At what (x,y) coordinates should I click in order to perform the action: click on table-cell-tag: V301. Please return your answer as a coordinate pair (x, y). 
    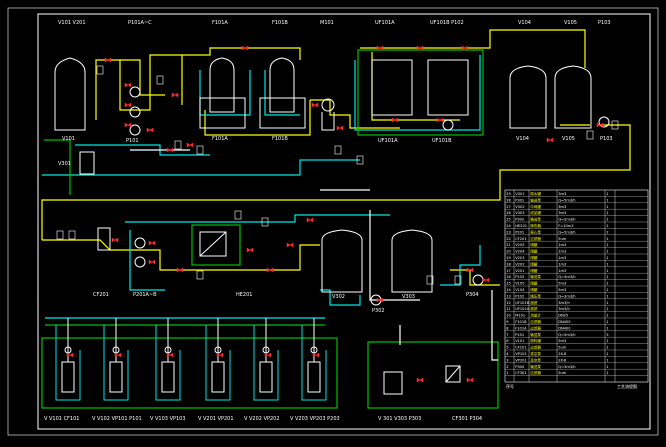
    Looking at the image, I should click on (519, 194).